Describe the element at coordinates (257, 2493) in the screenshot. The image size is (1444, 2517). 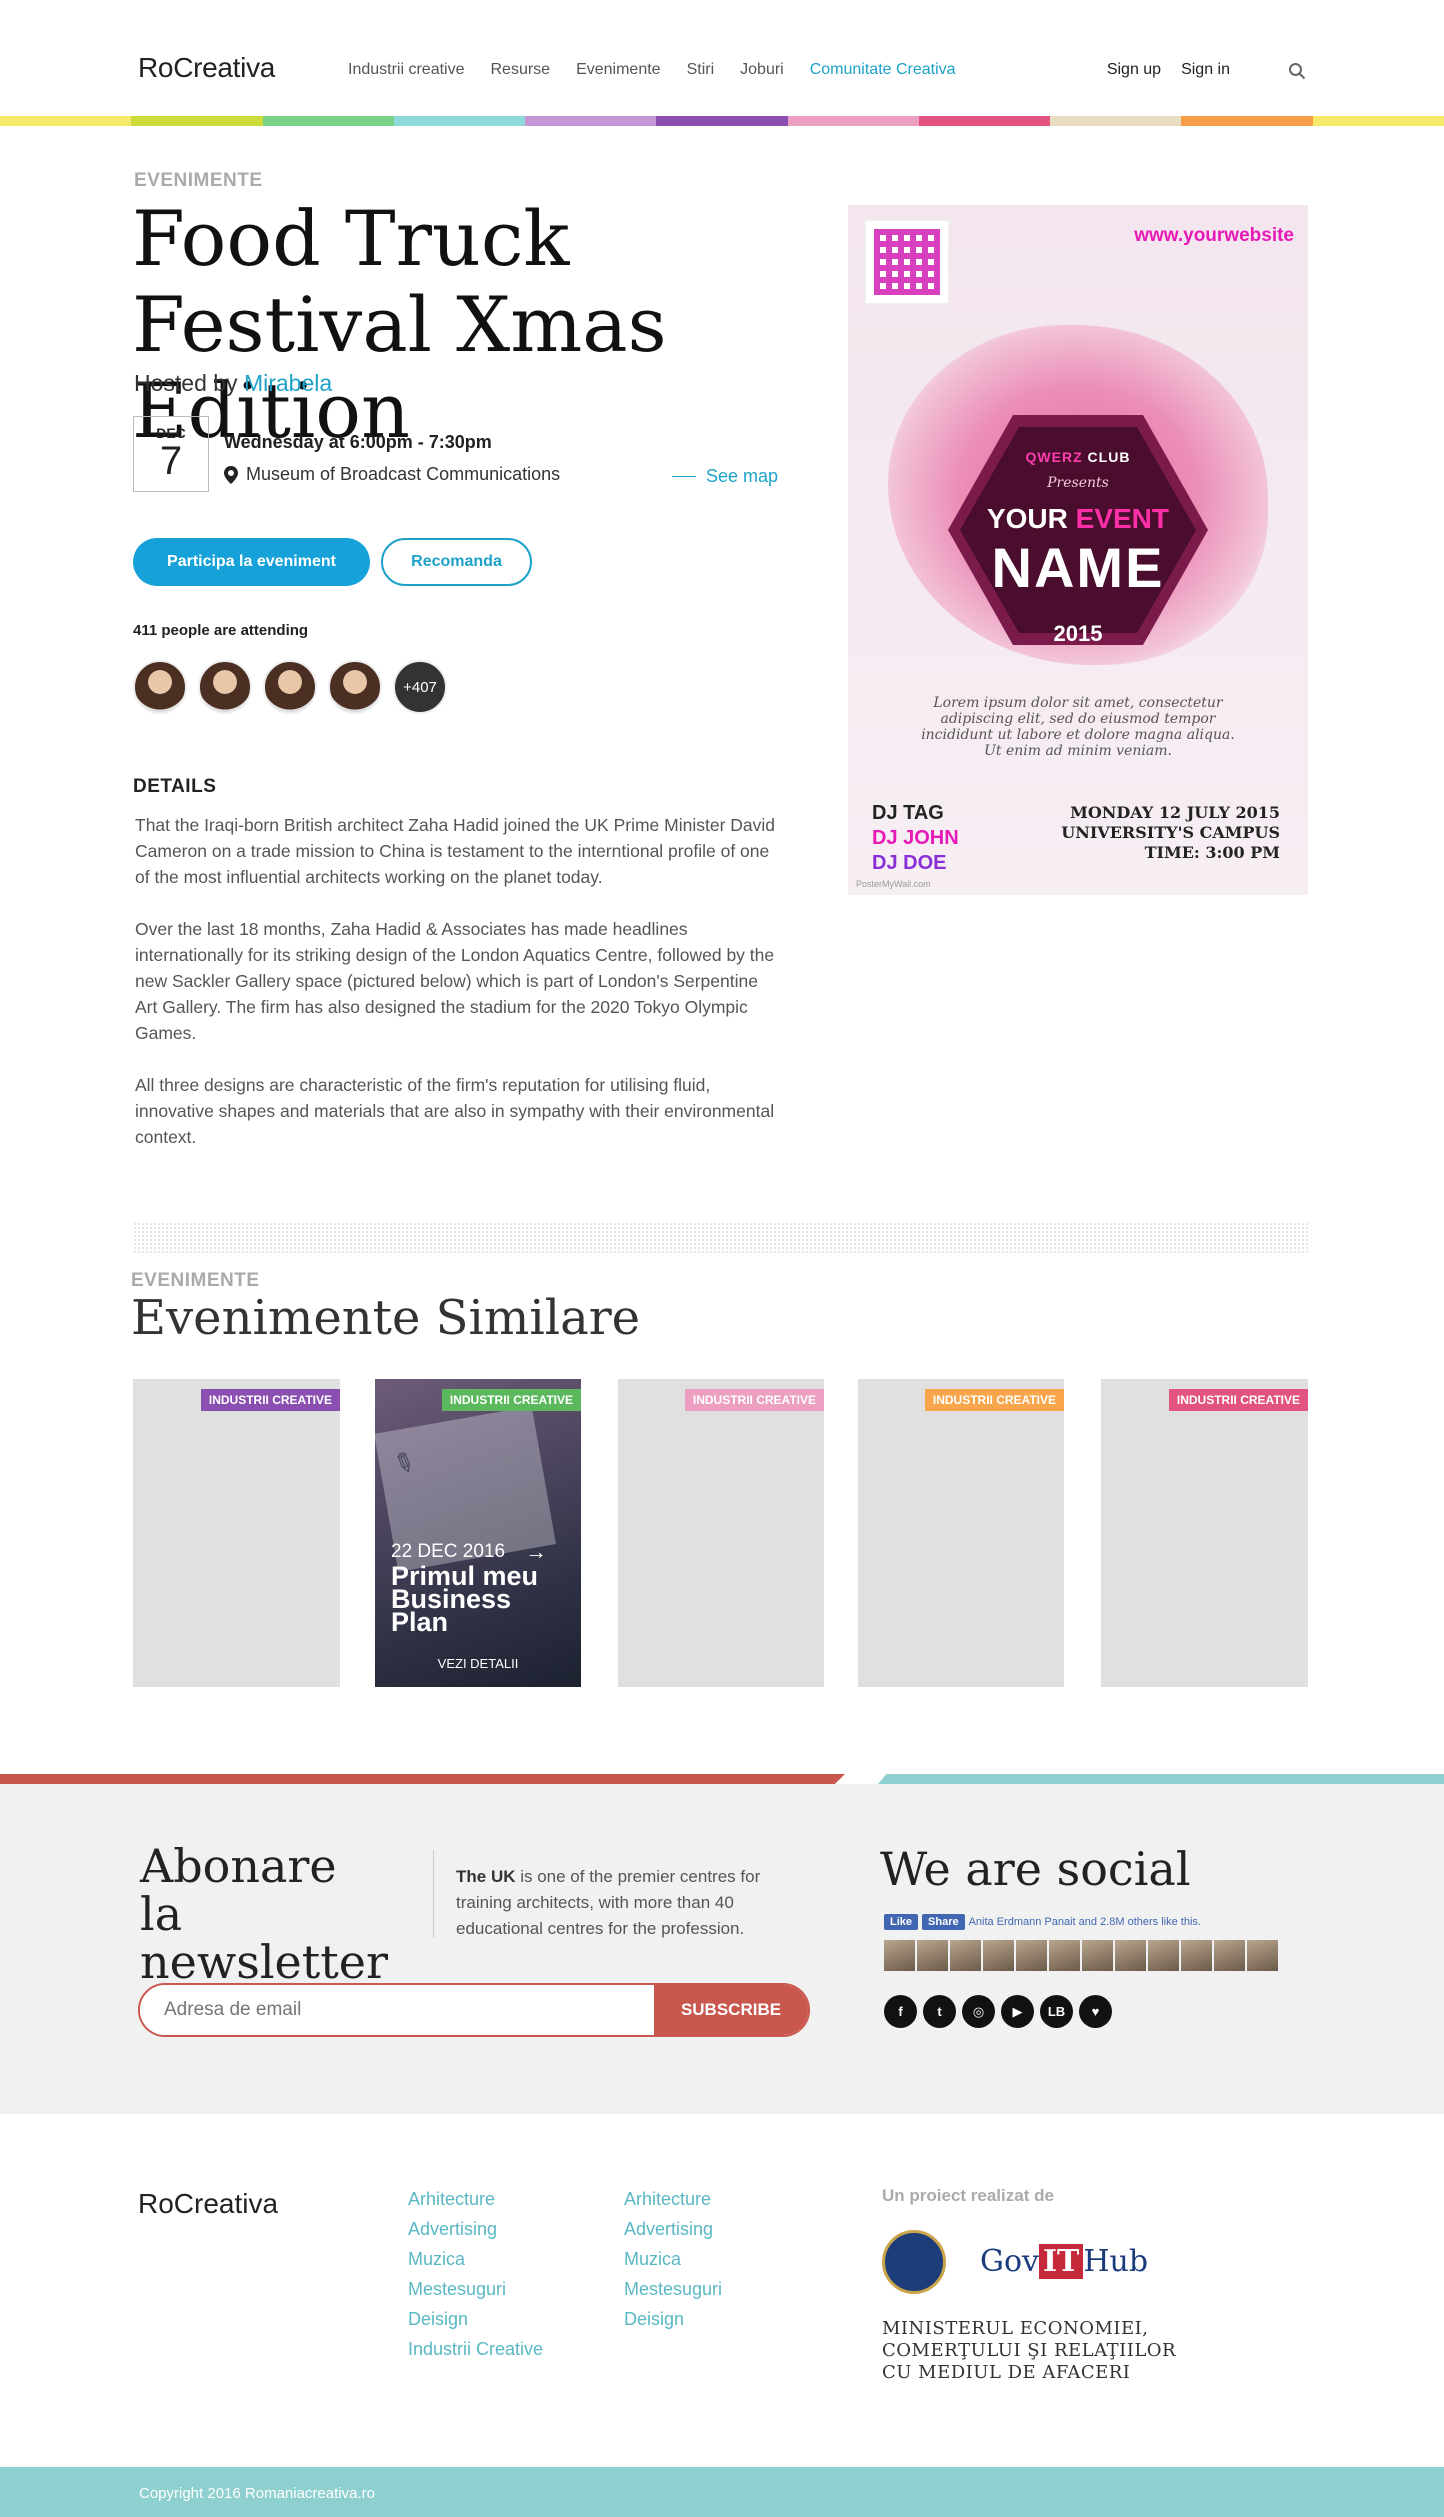
I see `copyright-text: Copyright 2016 Romaniacreativa.ro` at that location.